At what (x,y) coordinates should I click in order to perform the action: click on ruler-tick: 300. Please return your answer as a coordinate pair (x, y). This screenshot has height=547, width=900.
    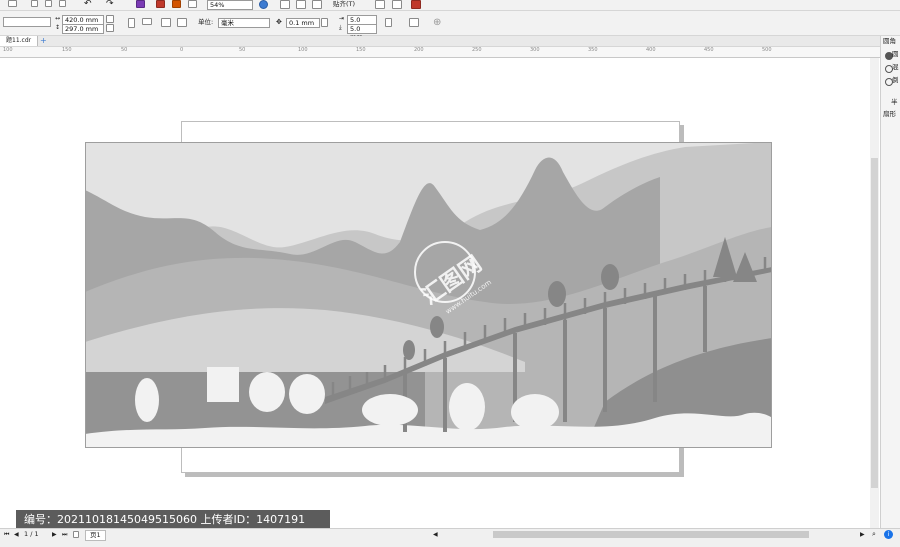
    Looking at the image, I should click on (535, 50).